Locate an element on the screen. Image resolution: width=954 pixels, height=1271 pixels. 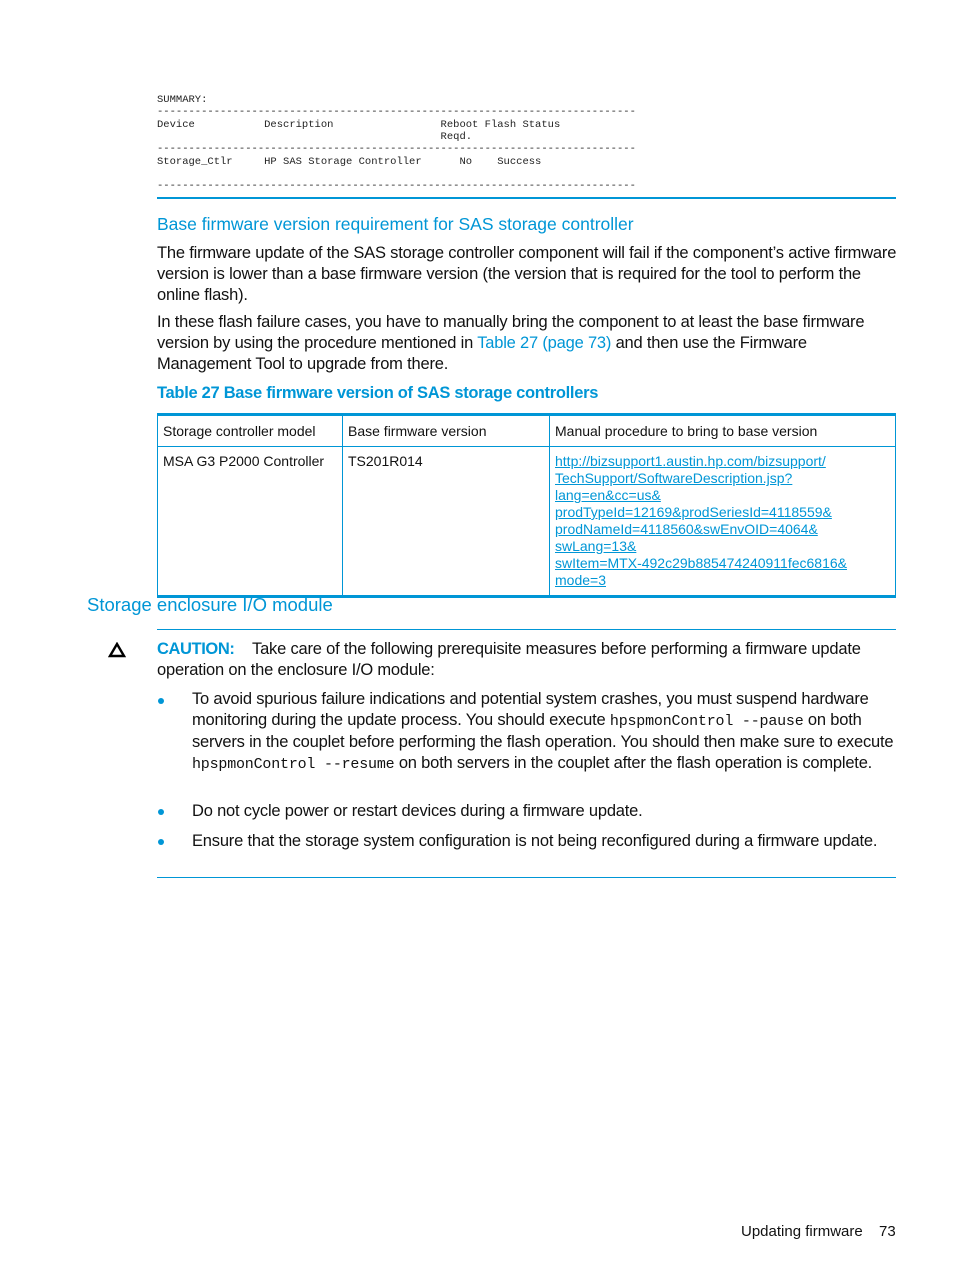
footer-section-title: Updating firmware is located at coordinates (802, 1231).